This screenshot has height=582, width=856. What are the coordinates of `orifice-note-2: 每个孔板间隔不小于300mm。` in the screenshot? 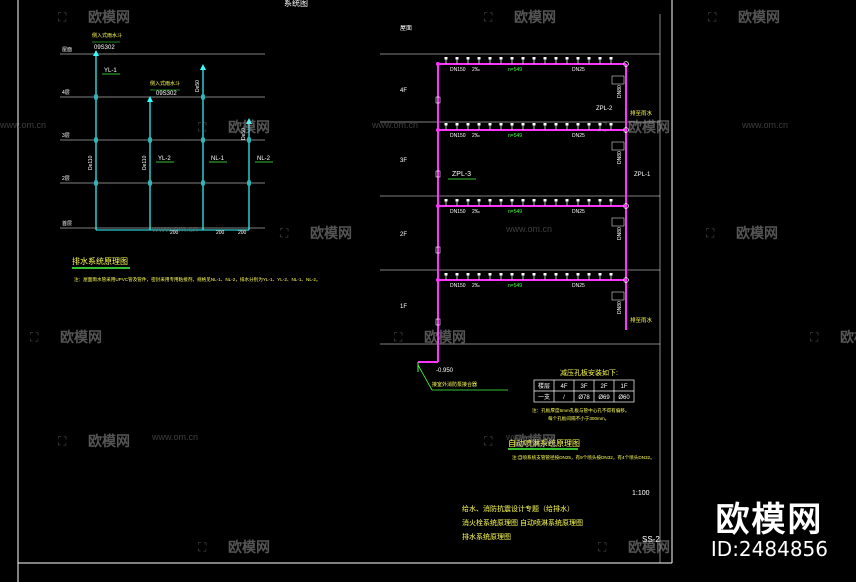 It's located at (578, 418).